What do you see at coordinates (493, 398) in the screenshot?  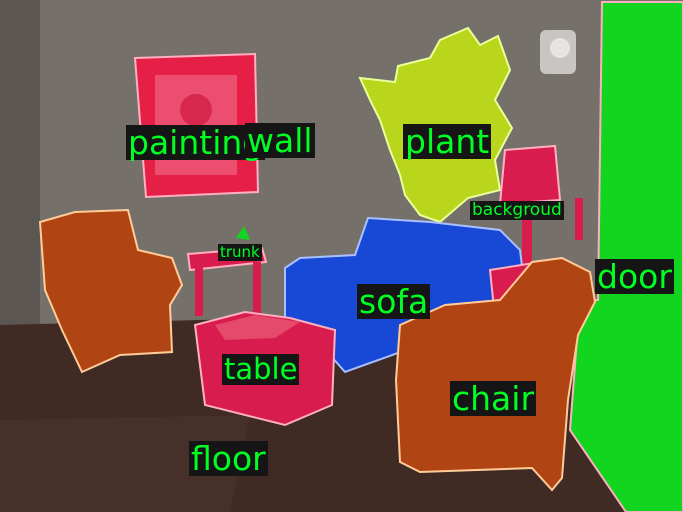 I see `label-chair: chair` at bounding box center [493, 398].